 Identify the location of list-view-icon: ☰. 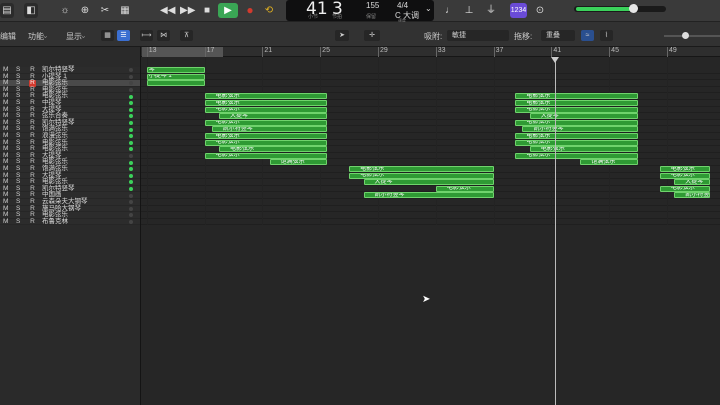
(123, 35).